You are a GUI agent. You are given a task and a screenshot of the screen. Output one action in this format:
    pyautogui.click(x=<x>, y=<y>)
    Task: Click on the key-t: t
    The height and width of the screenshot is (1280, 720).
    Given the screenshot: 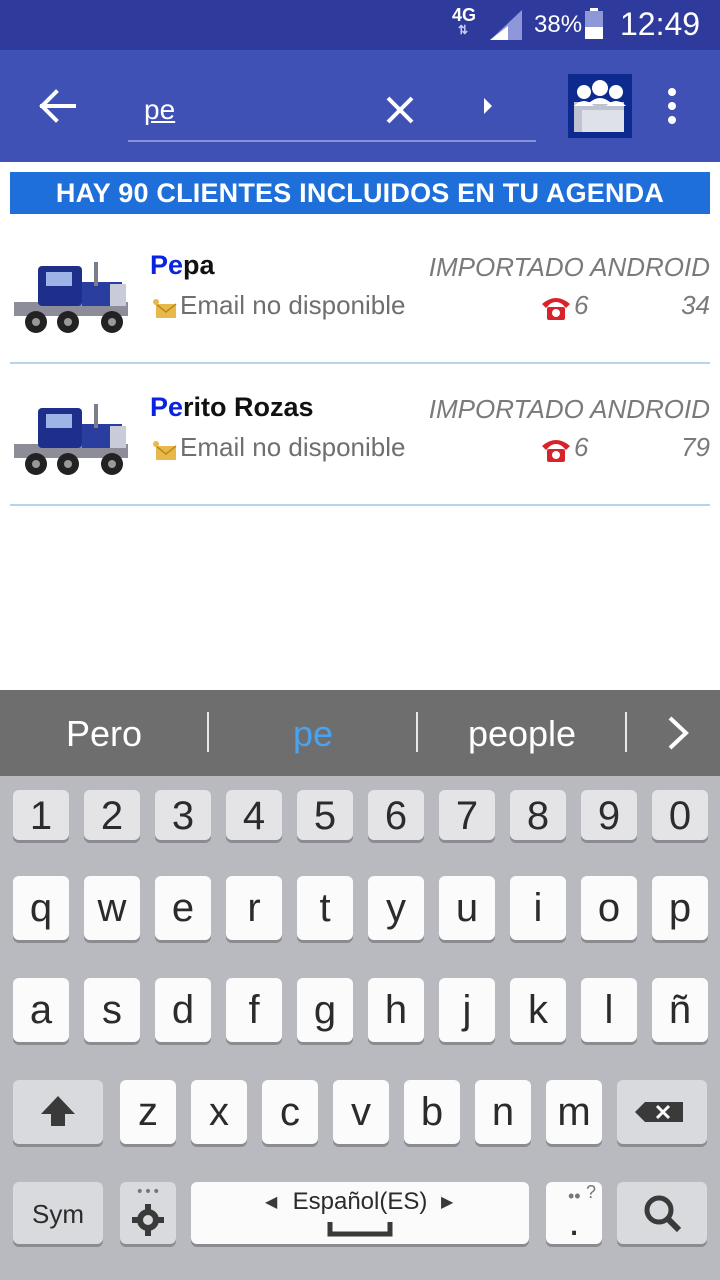 What is the action you would take?
    pyautogui.click(x=325, y=908)
    